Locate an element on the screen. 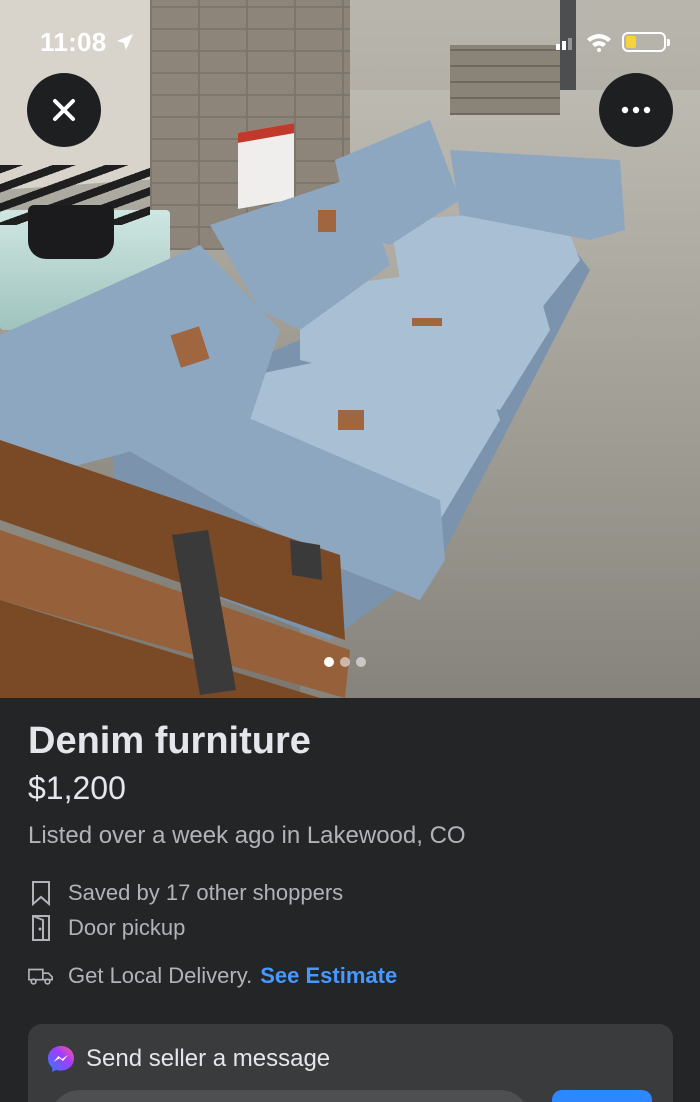 The image size is (700, 1102). more-icon is located at coordinates (636, 110).